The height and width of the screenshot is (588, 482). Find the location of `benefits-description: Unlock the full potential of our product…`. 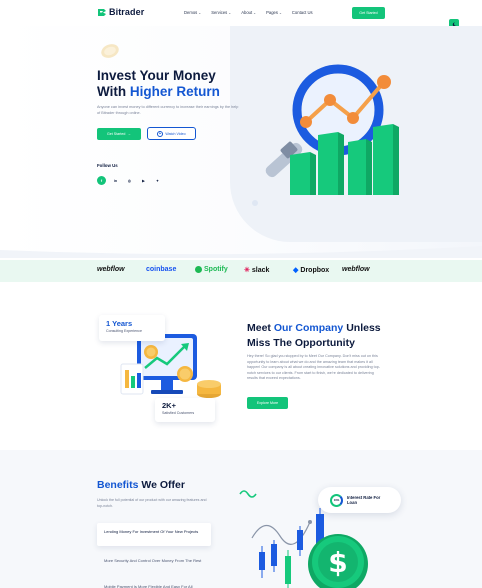

benefits-description: Unlock the full potential of our product… is located at coordinates (152, 503).